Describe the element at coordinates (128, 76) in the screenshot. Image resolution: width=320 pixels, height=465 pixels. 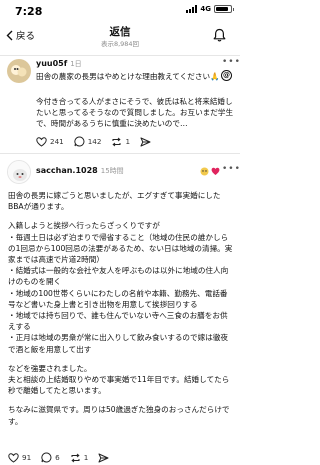
I see `post-text: 田舎の農家の長男はやめとけな理由教えてください🙏` at that location.